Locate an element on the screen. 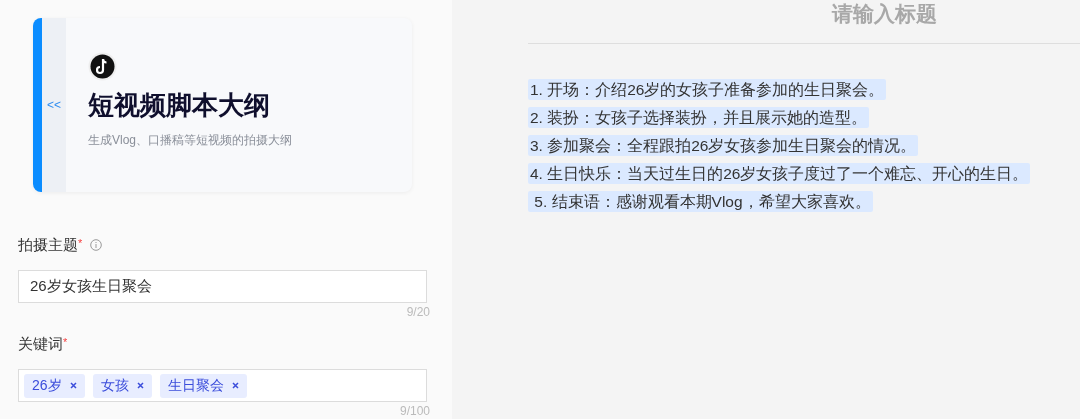 Image resolution: width=1080 pixels, height=419 pixels. music-note-logo-icon is located at coordinates (102, 66).